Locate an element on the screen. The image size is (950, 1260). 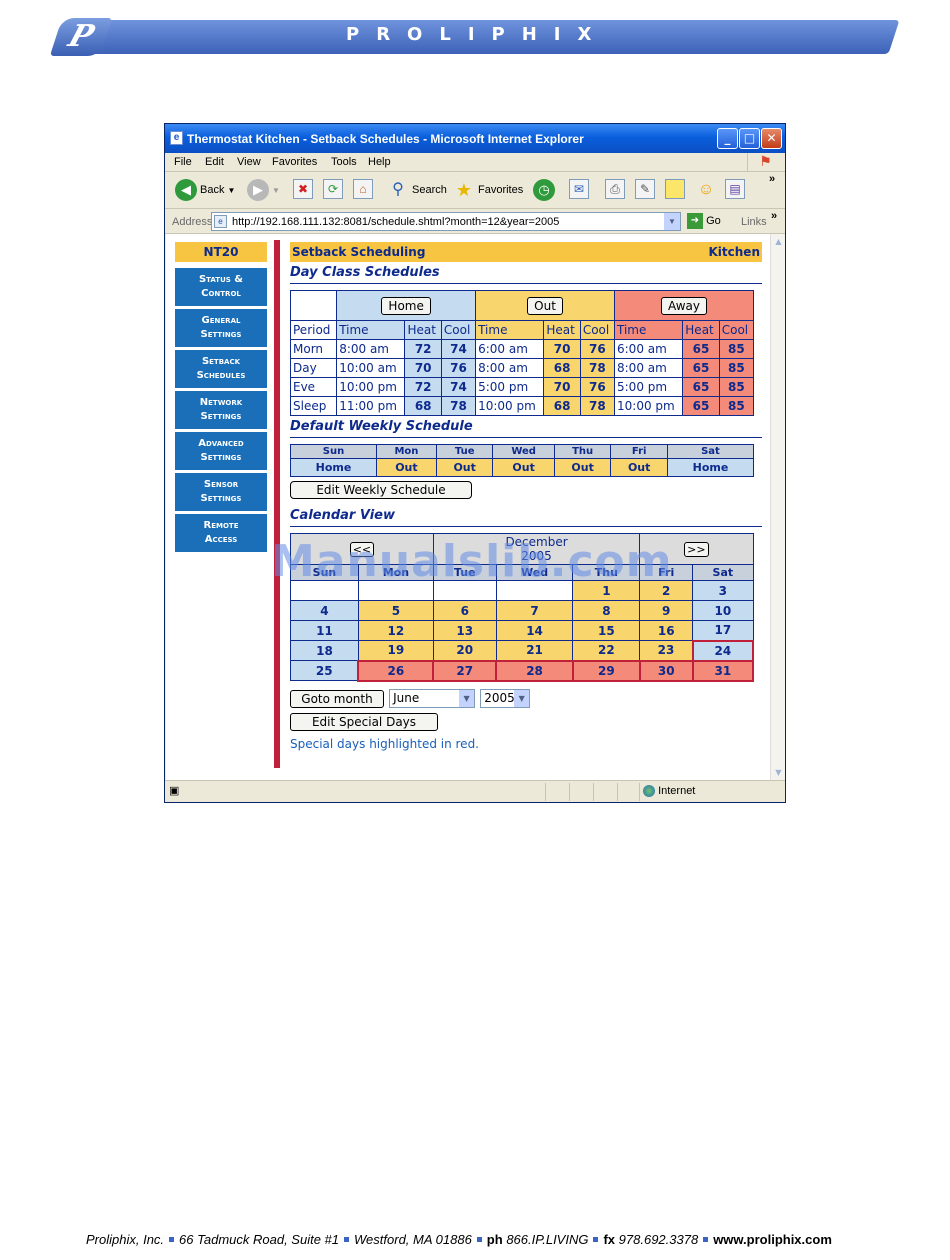
minimize-button: _ is located at coordinates (727, 138).